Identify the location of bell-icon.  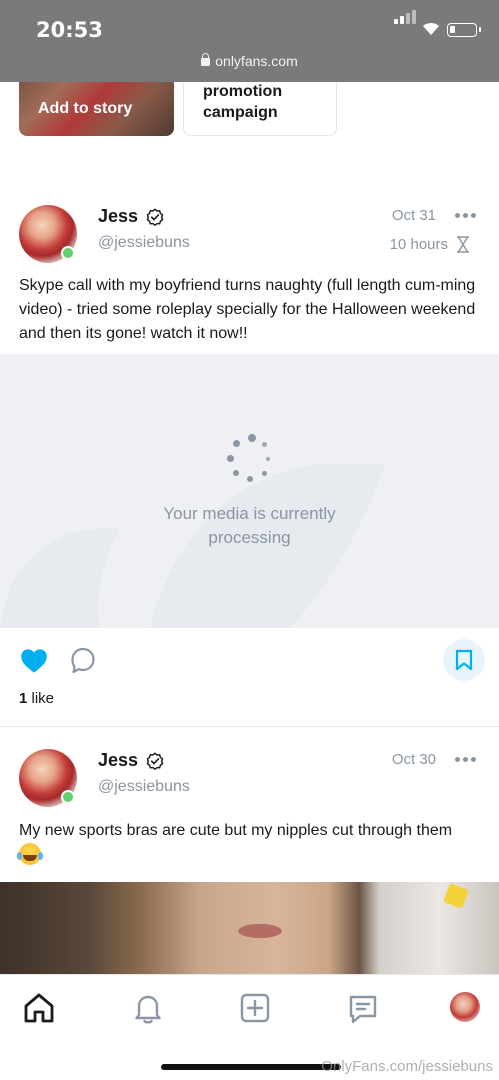
(148, 1008).